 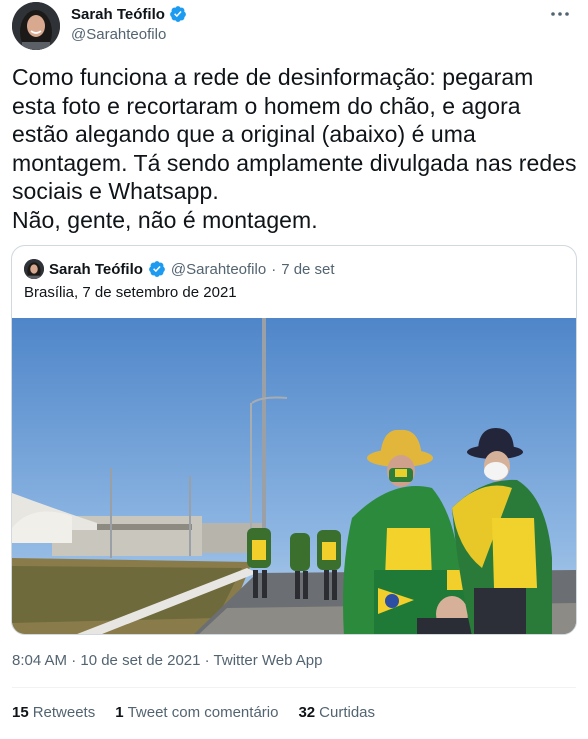 I want to click on likes-count: 32, so click(x=307, y=712).